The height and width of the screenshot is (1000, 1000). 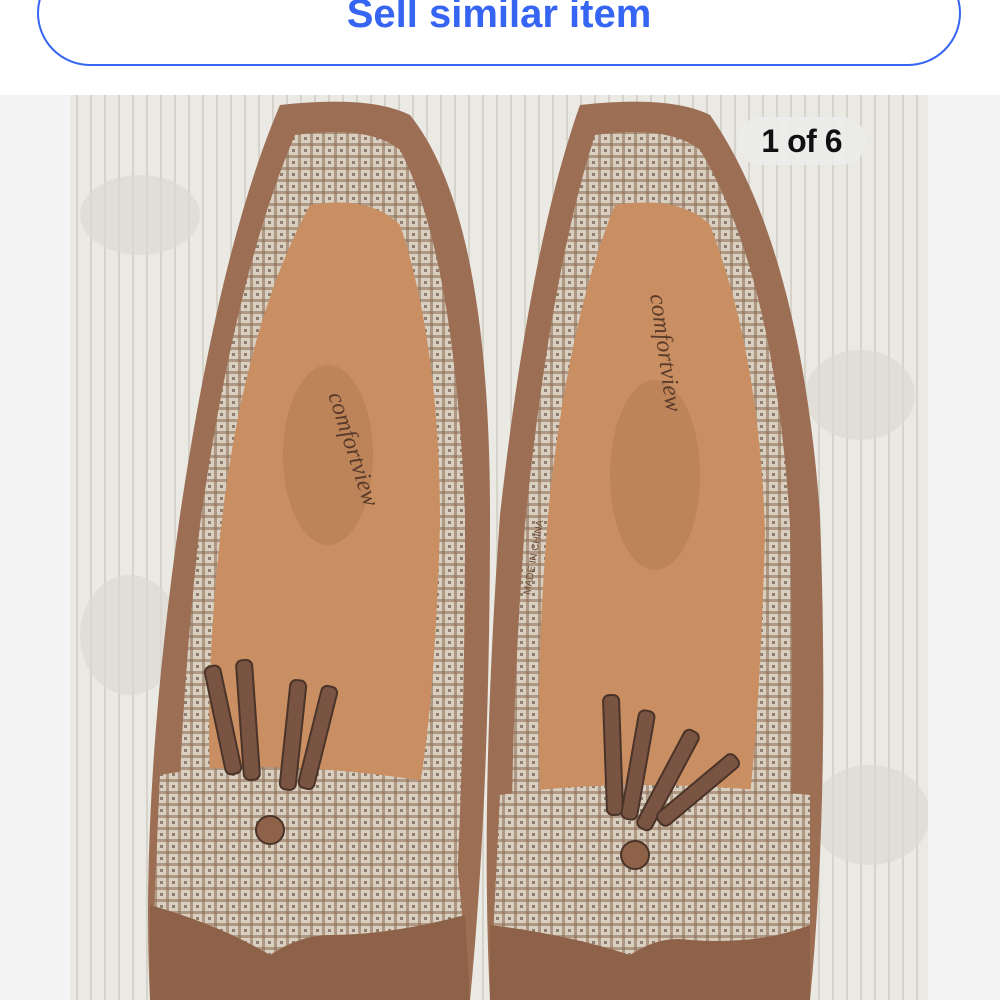 I want to click on image-counter-badge: 1 of 6, so click(x=801, y=141).